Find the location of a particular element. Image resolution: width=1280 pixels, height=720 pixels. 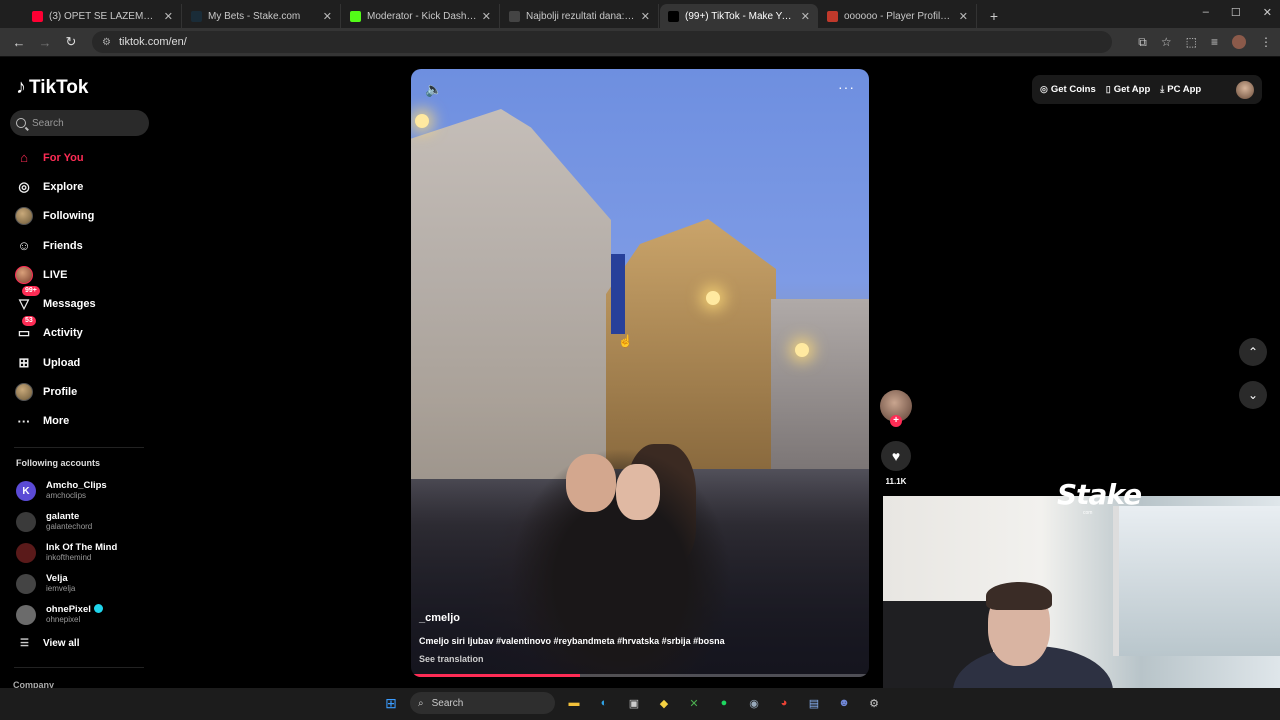

nav-item-profile: Profile is located at coordinates (55, 391).